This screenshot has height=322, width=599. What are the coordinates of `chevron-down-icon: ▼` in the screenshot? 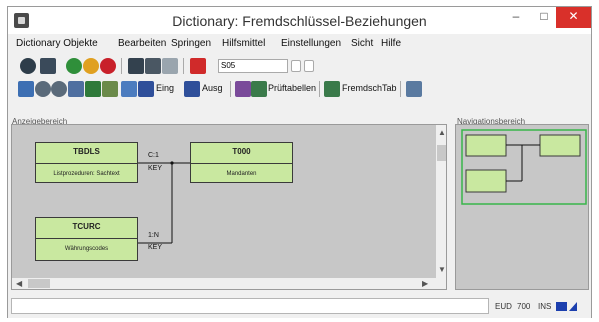 It's located at (442, 270).